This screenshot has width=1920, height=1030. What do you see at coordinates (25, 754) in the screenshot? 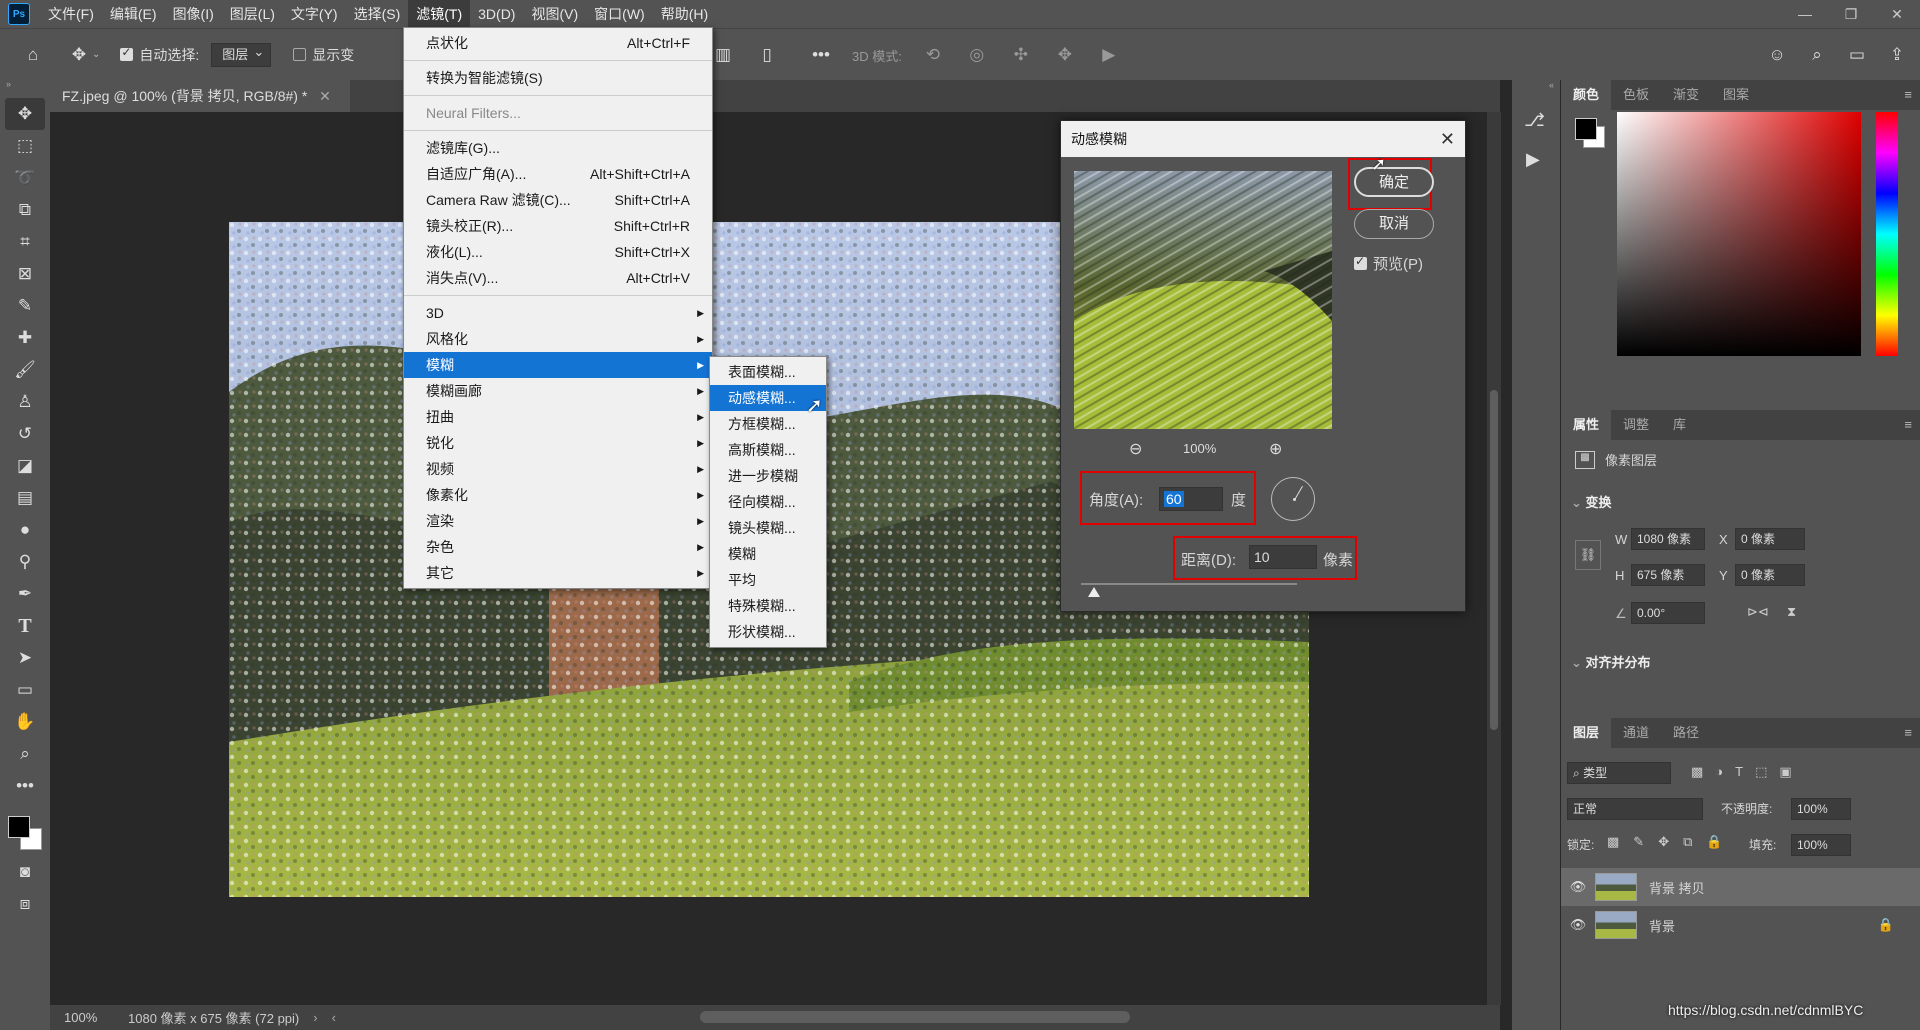
I see `zoom-tool-icon: ⌕` at bounding box center [25, 754].